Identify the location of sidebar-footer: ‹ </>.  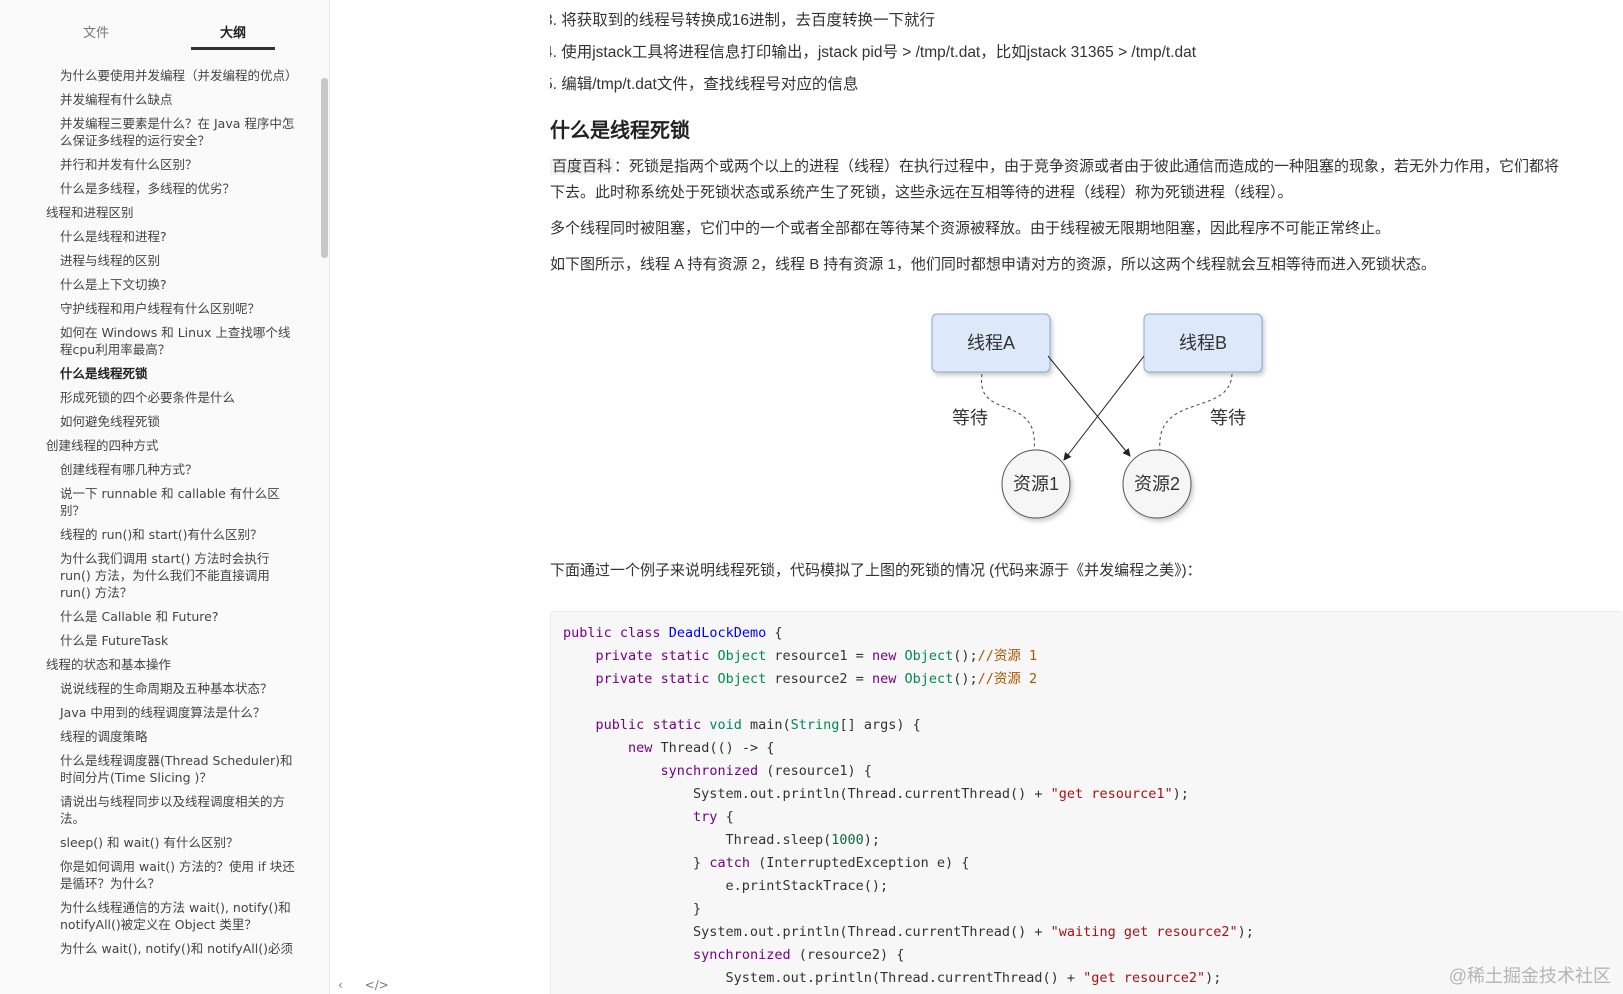
(372, 985).